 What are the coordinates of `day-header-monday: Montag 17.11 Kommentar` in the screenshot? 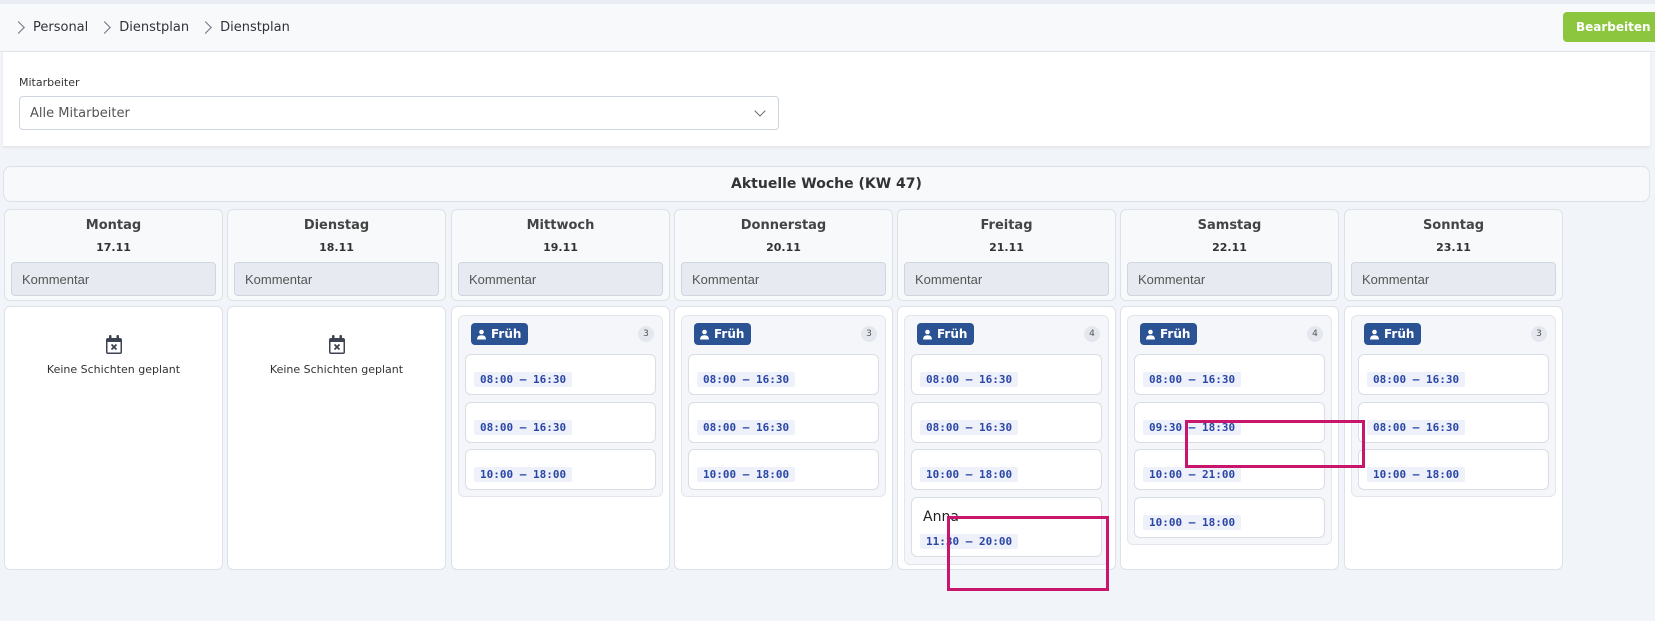 It's located at (113, 255).